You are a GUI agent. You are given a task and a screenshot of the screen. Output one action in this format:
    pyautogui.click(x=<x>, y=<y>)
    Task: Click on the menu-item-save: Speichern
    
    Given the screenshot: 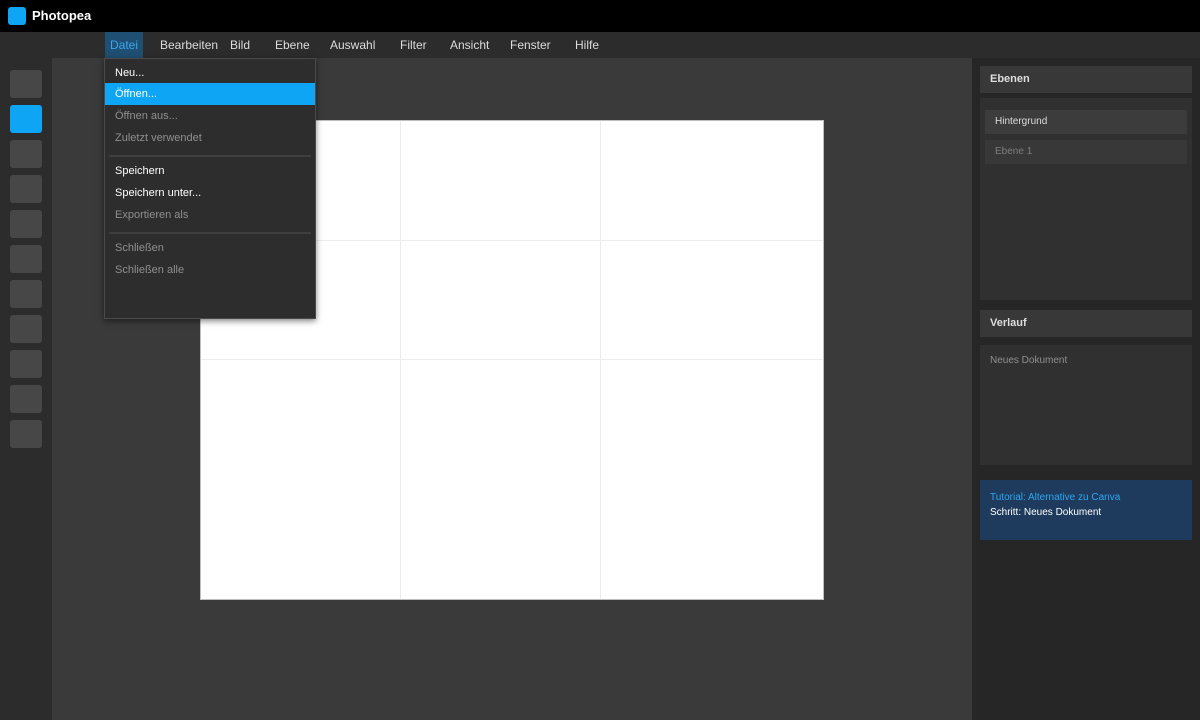 What is the action you would take?
    pyautogui.click(x=210, y=171)
    